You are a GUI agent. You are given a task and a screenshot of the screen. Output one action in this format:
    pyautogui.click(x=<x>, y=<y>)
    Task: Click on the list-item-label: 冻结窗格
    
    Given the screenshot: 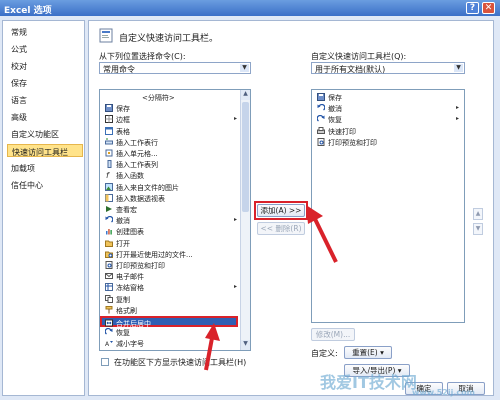 What is the action you would take?
    pyautogui.click(x=130, y=288)
    